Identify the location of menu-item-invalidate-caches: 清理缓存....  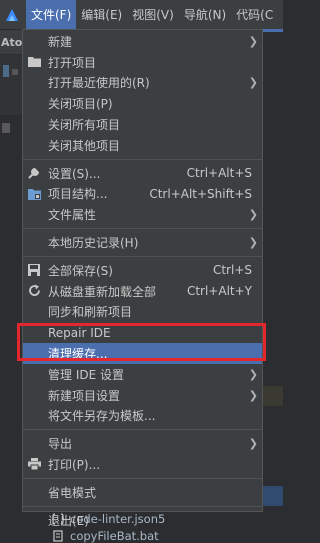
(142, 353).